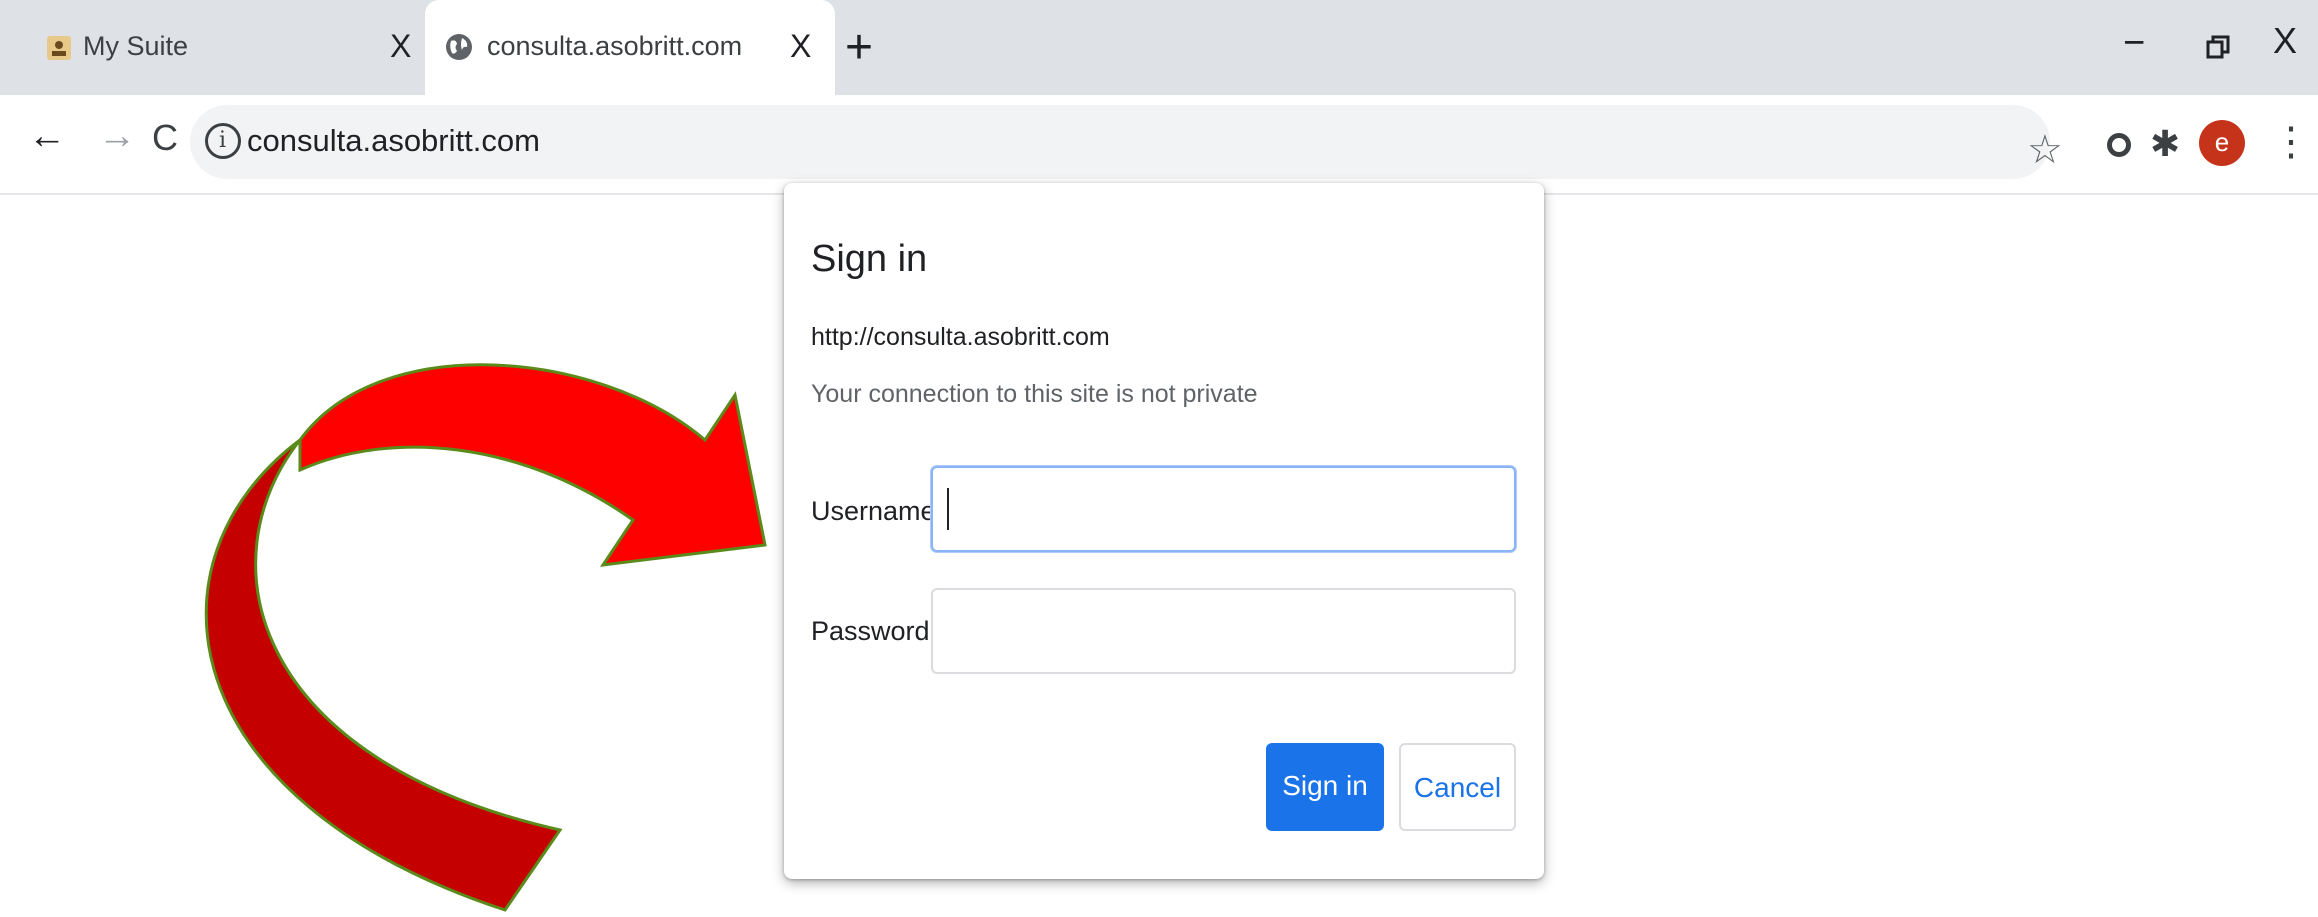  Describe the element at coordinates (532, 465) in the screenshot. I see `arrow-upper-band` at that location.